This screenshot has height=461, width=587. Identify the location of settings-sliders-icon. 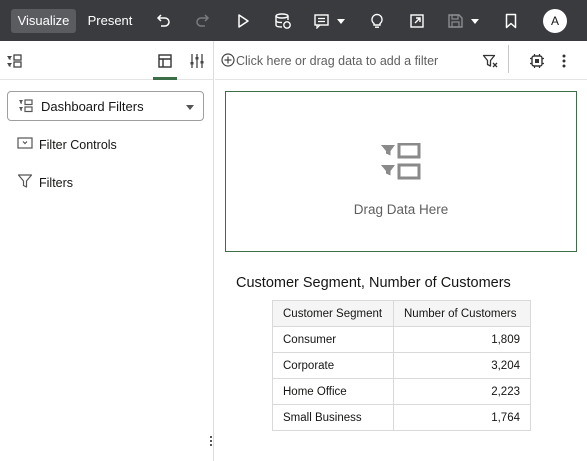
(197, 61).